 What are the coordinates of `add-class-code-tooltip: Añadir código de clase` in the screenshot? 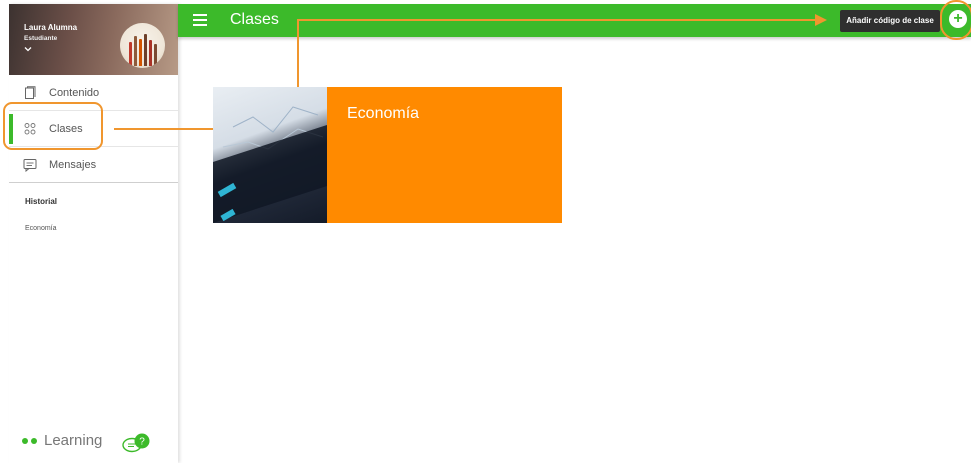 It's located at (890, 21).